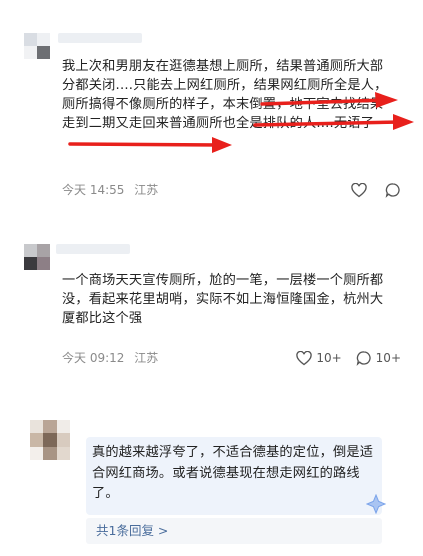 The width and height of the screenshot is (423, 556). I want to click on sparkle-icon, so click(376, 504).